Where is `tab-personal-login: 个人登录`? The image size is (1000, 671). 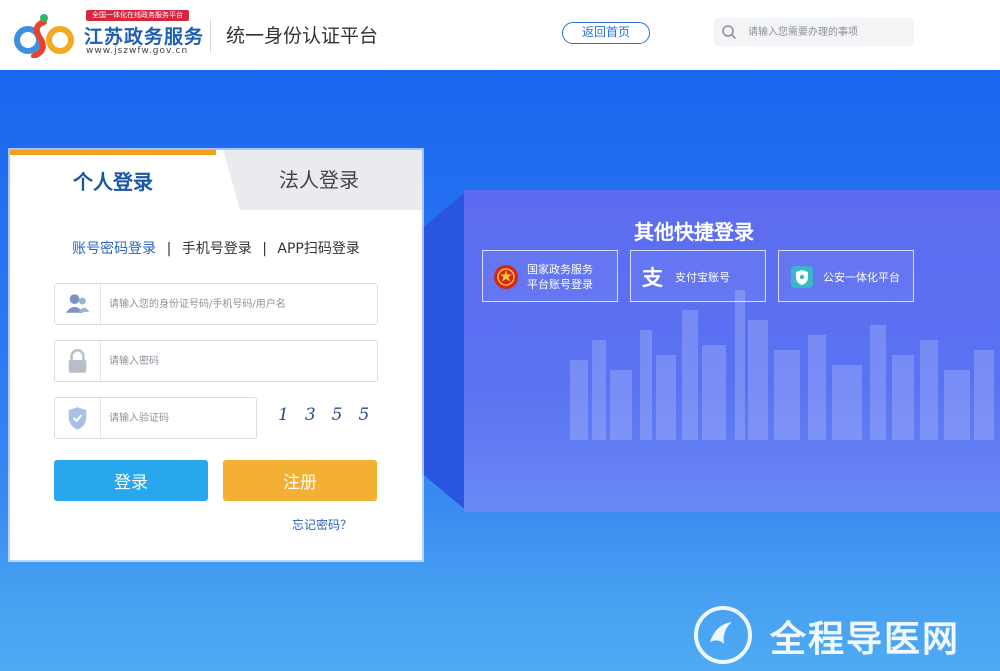 tab-personal-login: 个人登录 is located at coordinates (113, 180).